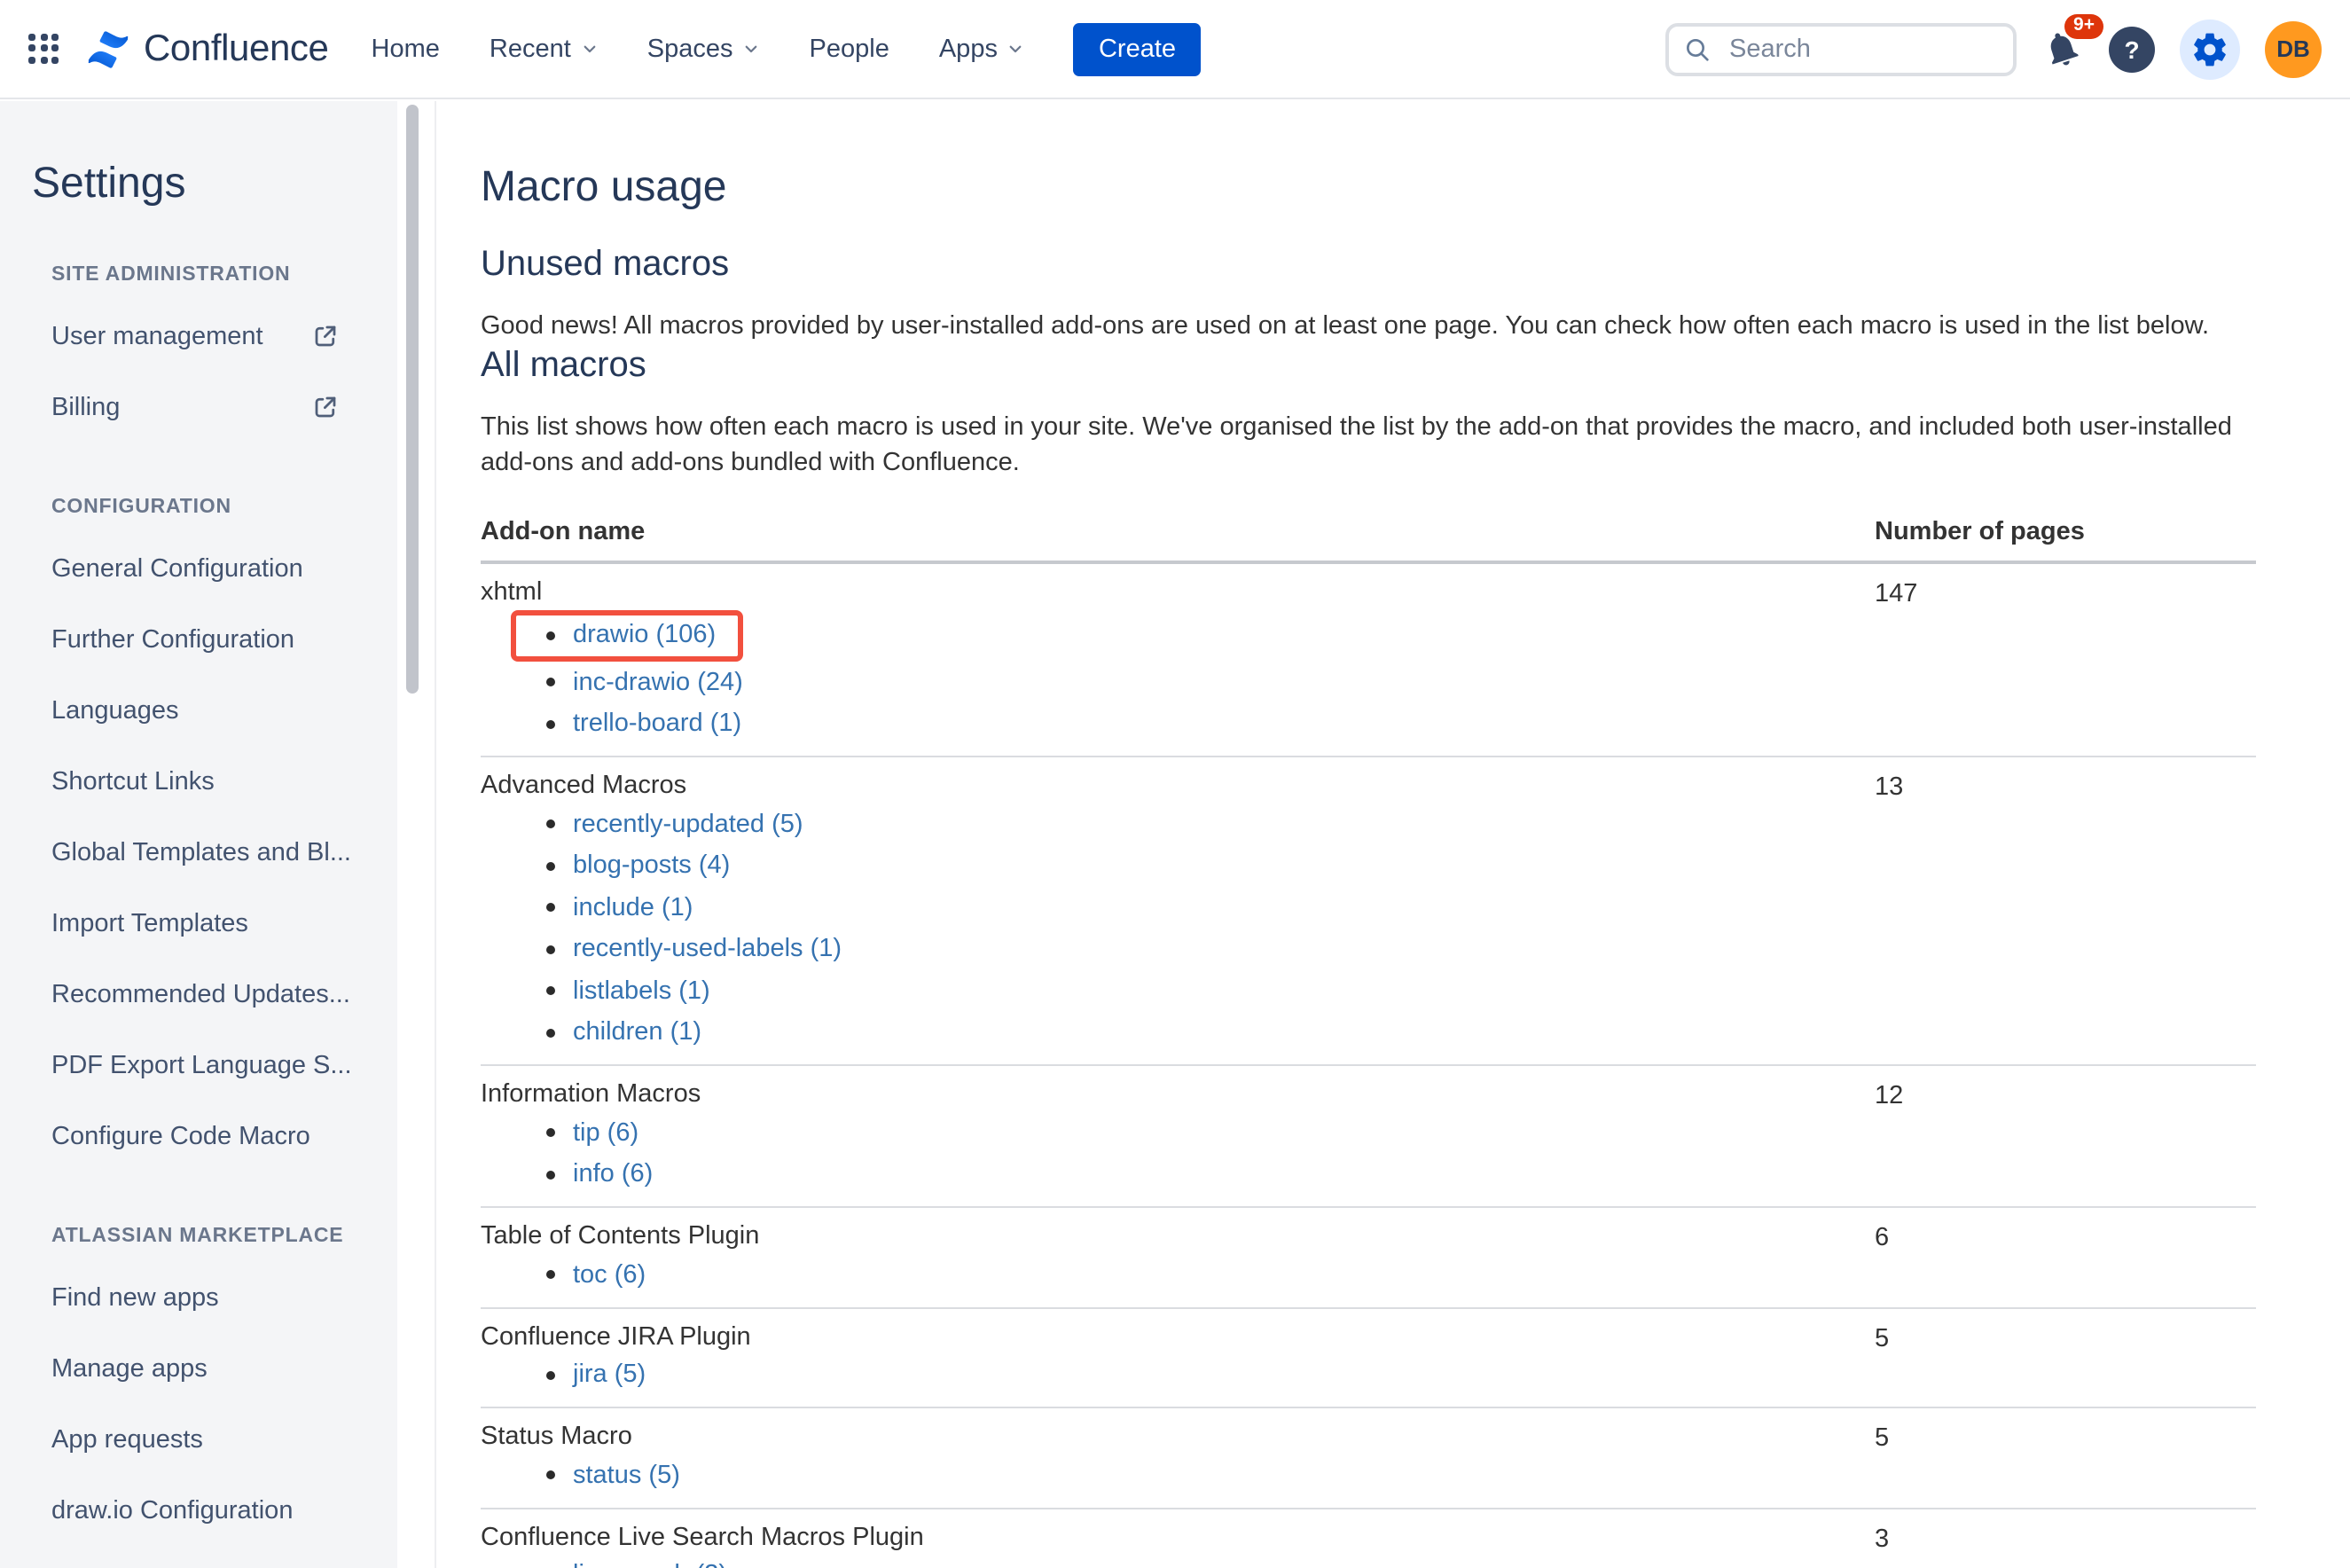 This screenshot has width=2350, height=1568. What do you see at coordinates (641, 991) in the screenshot?
I see `macro-link-listlabels-1: listlabels (1)` at bounding box center [641, 991].